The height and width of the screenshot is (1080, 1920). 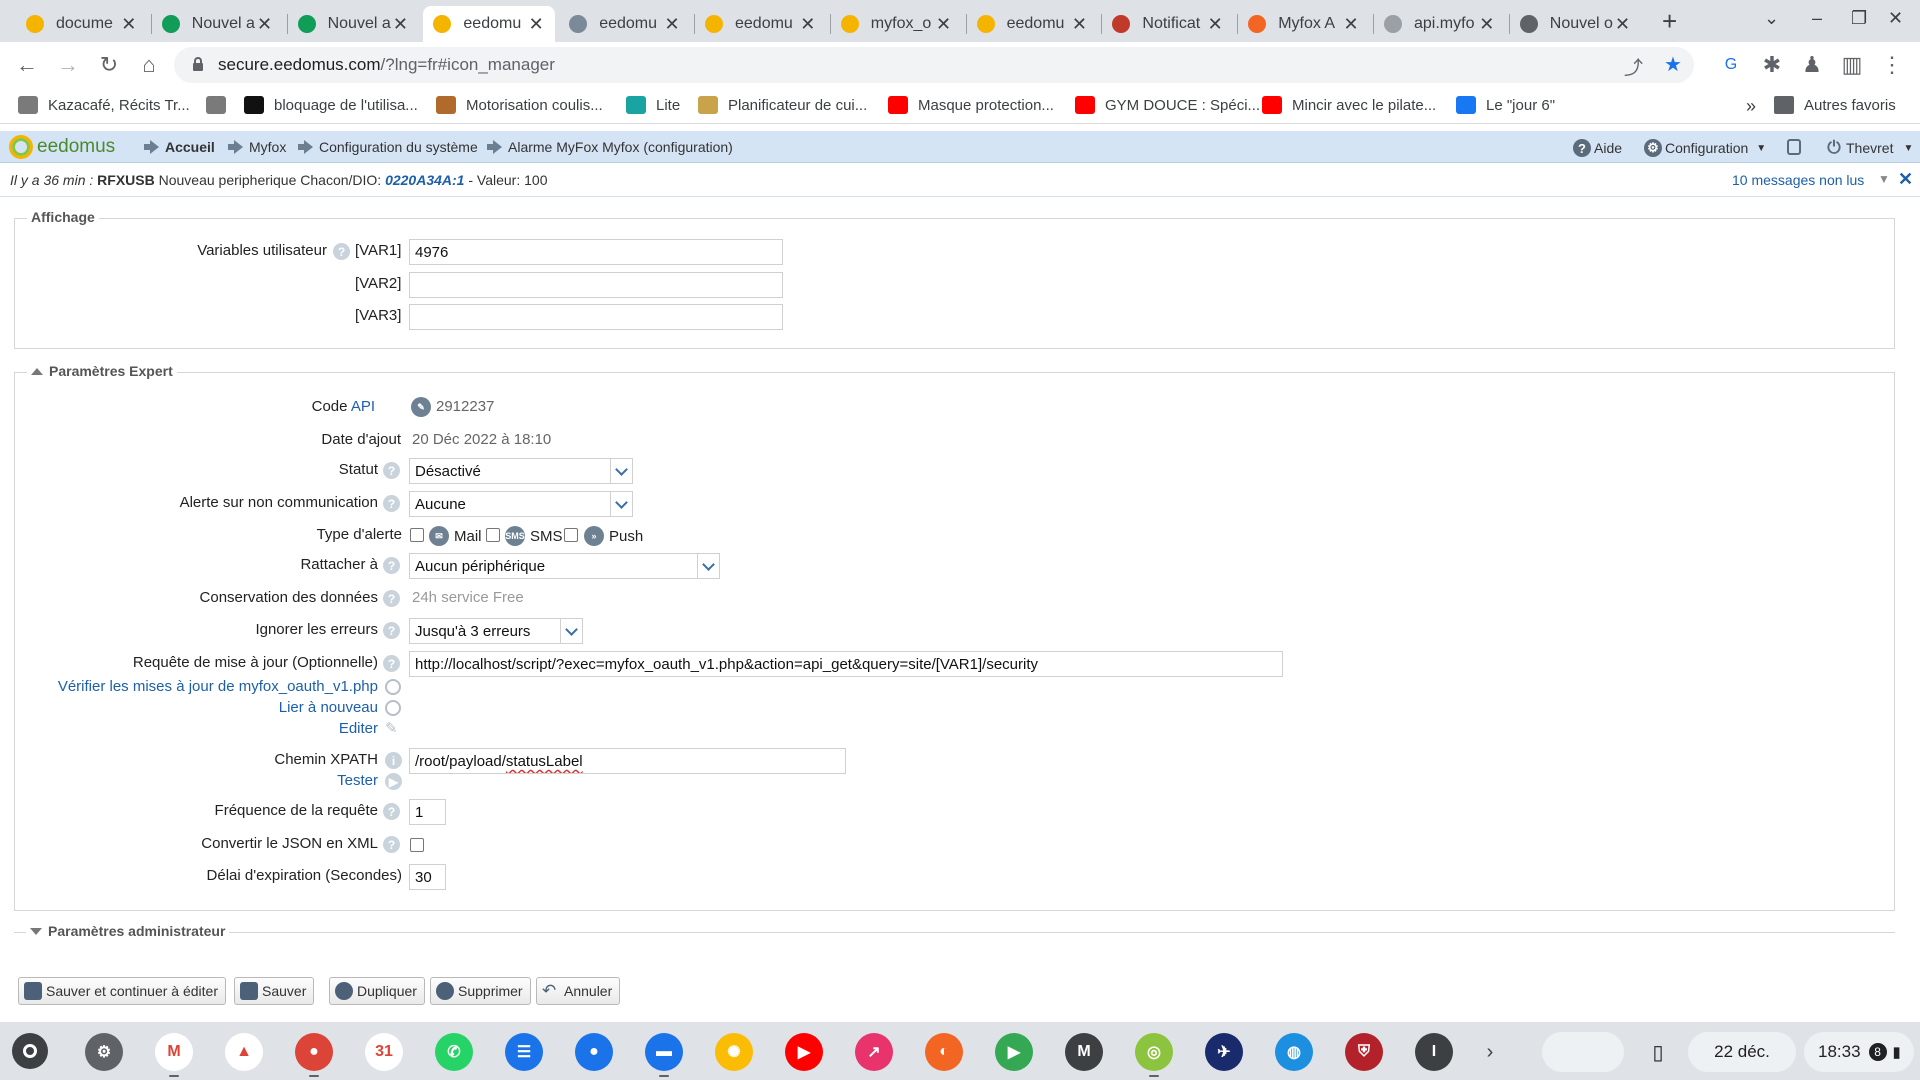 I want to click on bookmark-item: Lite, so click(x=653, y=105).